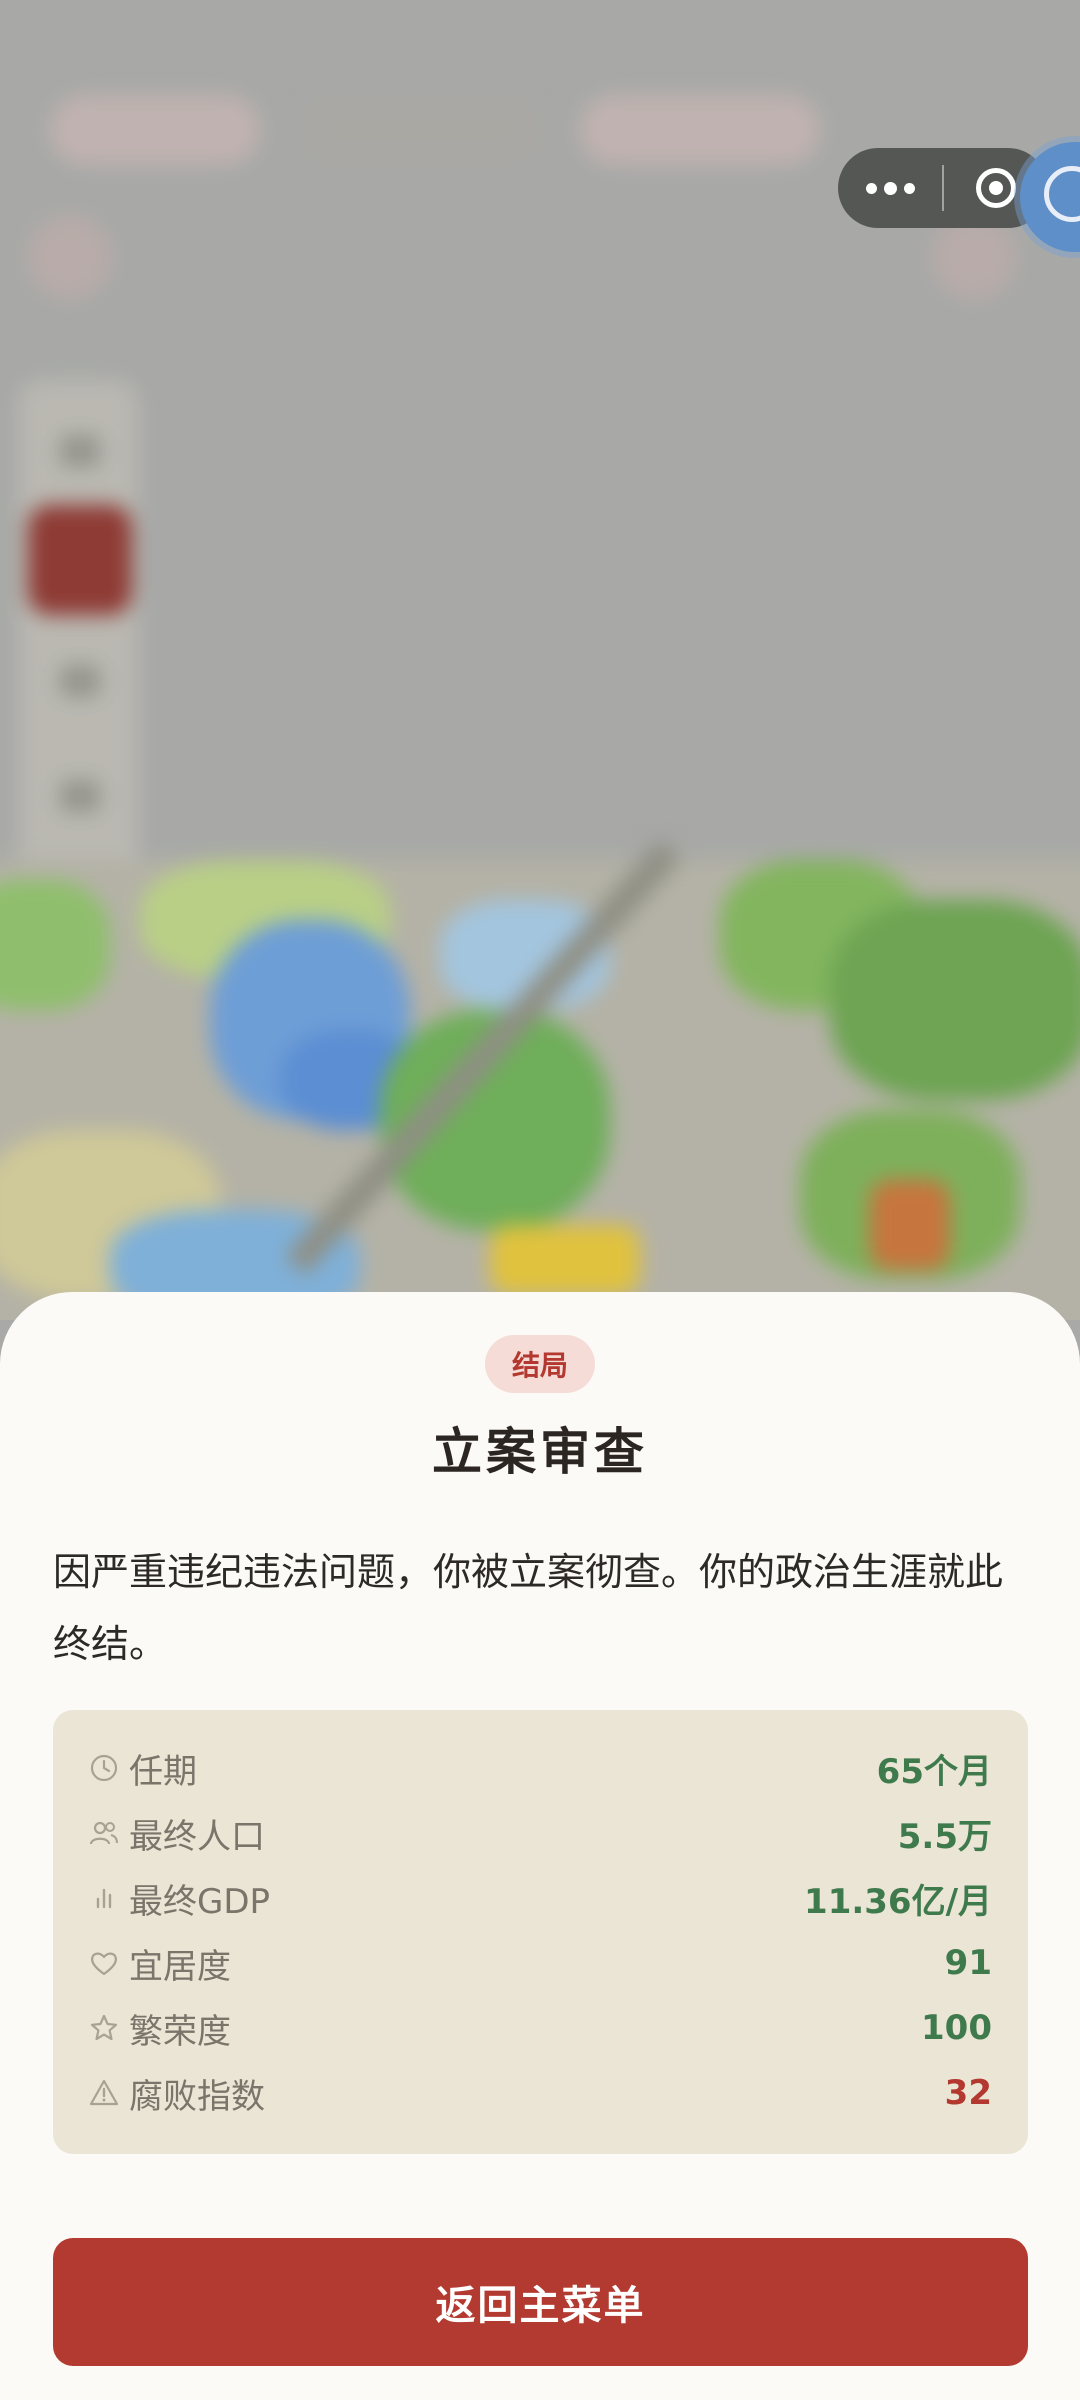  I want to click on stat-row-corruption: 腐败指数 32, so click(540, 2093).